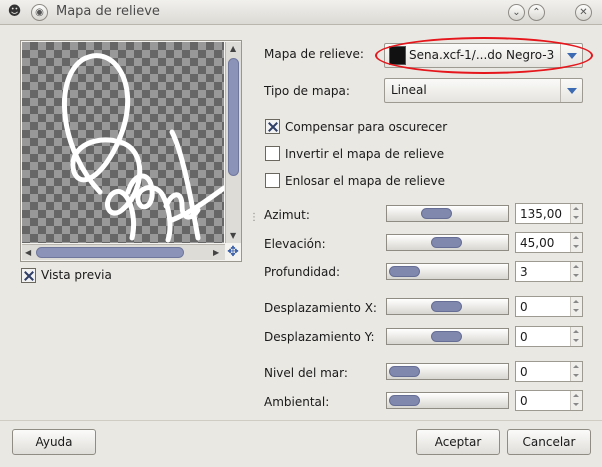  Describe the element at coordinates (409, 90) in the screenshot. I see `map-type-value: Lineal` at that location.